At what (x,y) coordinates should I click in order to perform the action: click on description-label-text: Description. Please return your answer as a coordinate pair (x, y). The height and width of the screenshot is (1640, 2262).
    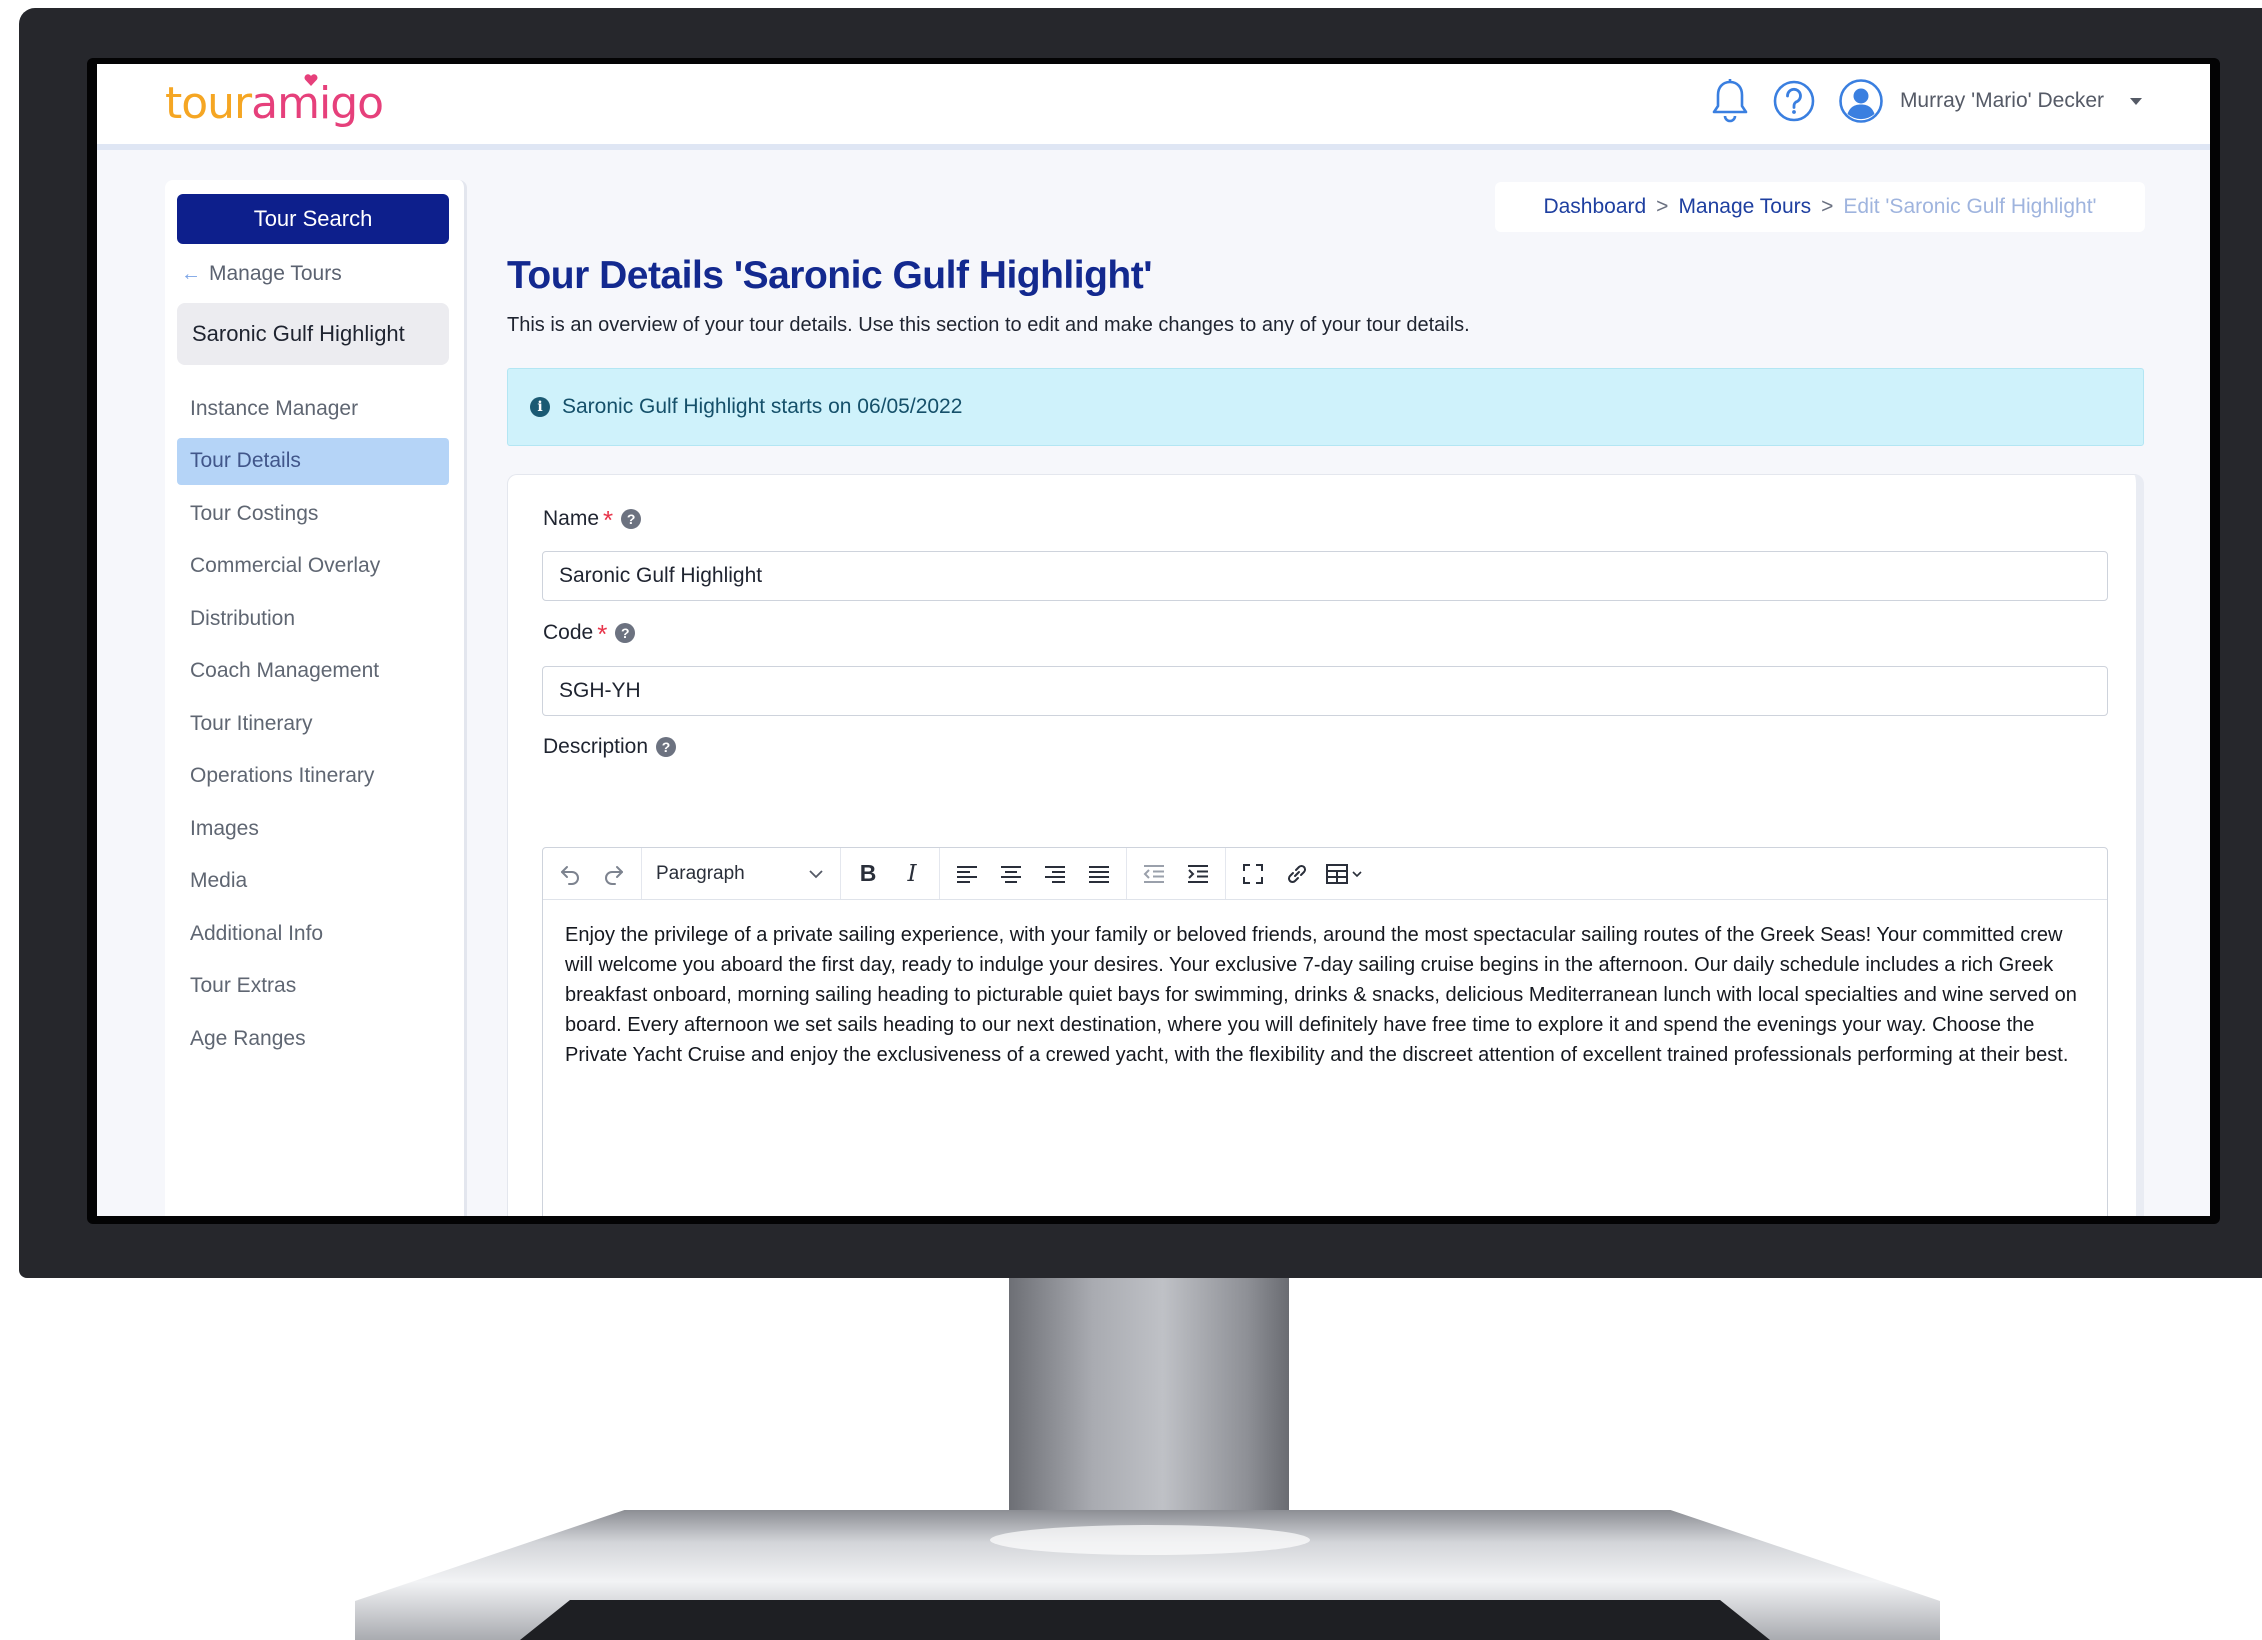
    Looking at the image, I should click on (596, 746).